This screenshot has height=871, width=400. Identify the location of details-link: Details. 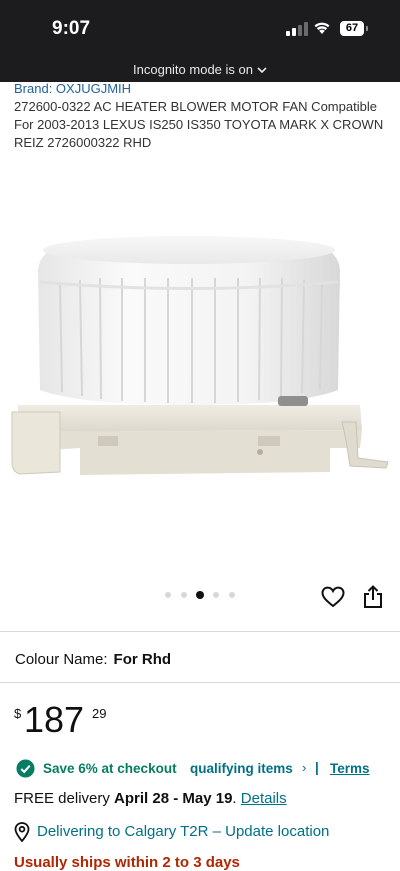
(264, 798).